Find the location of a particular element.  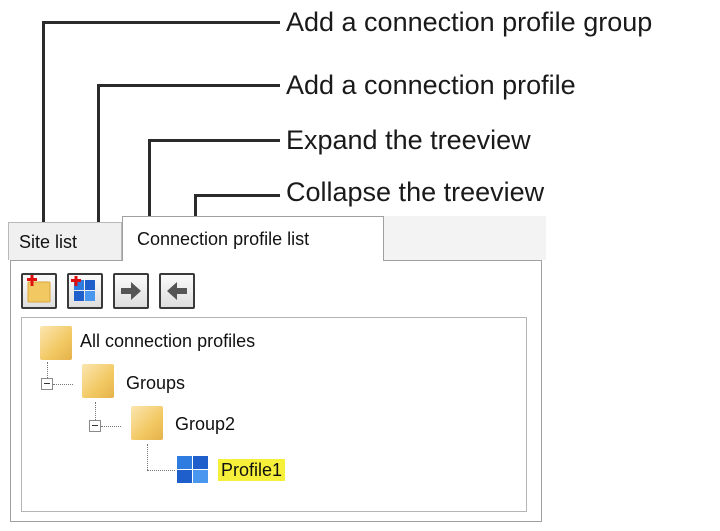

tab-bar: Site list Connection profile list is located at coordinates (277, 238).